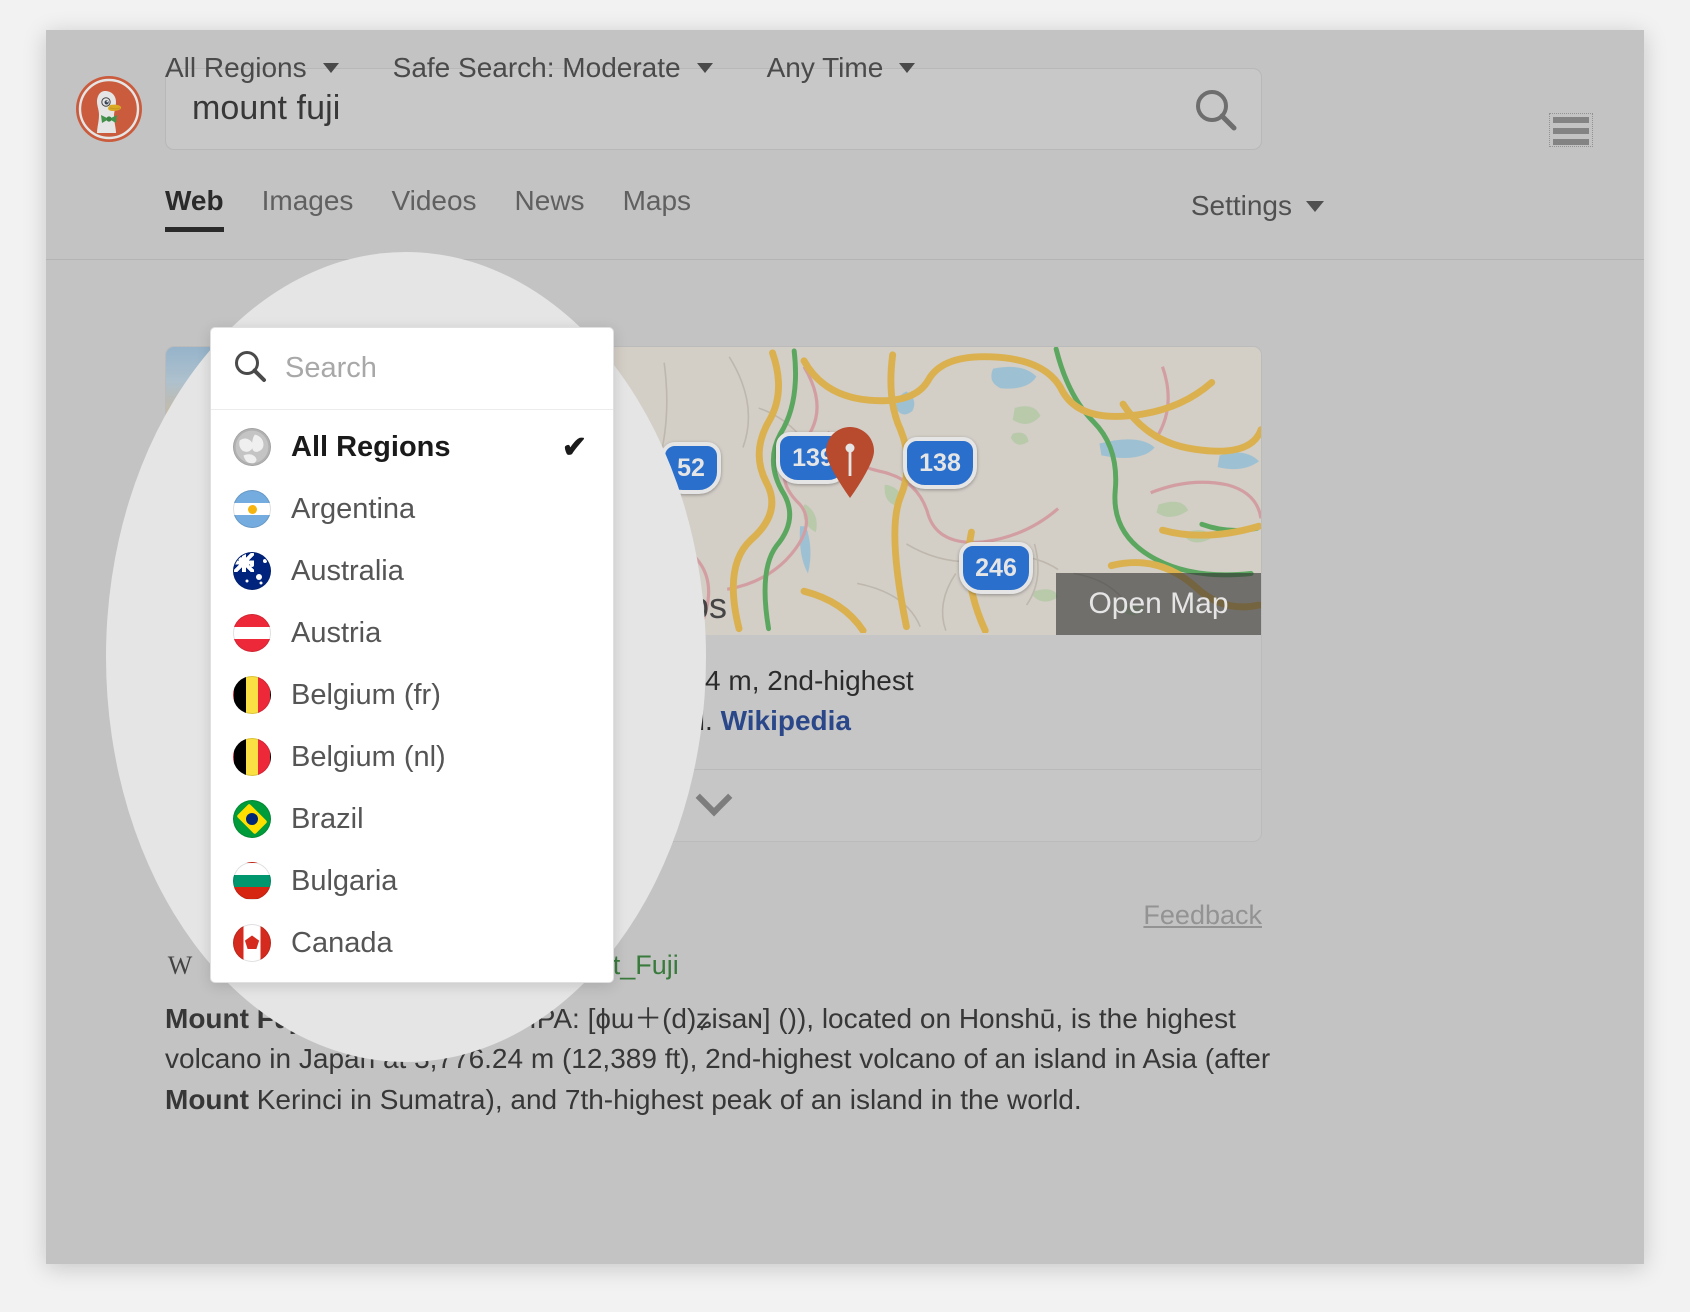 The height and width of the screenshot is (1312, 1690). What do you see at coordinates (850, 462) in the screenshot?
I see `map-pin-icon` at bounding box center [850, 462].